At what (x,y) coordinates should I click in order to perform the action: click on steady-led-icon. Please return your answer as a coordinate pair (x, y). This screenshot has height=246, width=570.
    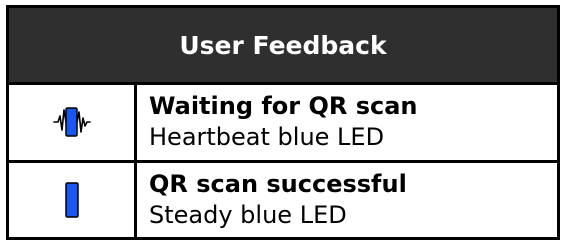
    Looking at the image, I should click on (71, 200).